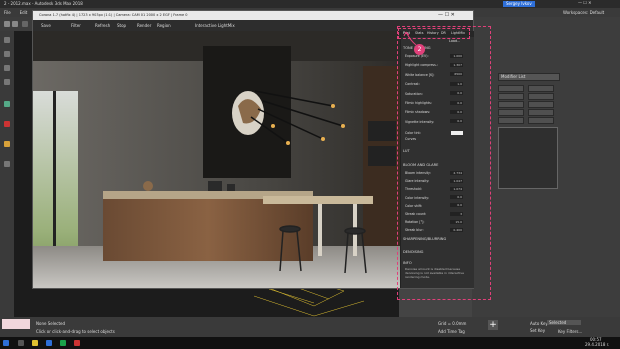 The height and width of the screenshot is (349, 620). Describe the element at coordinates (63, 343) in the screenshot. I see `app-icon` at that location.